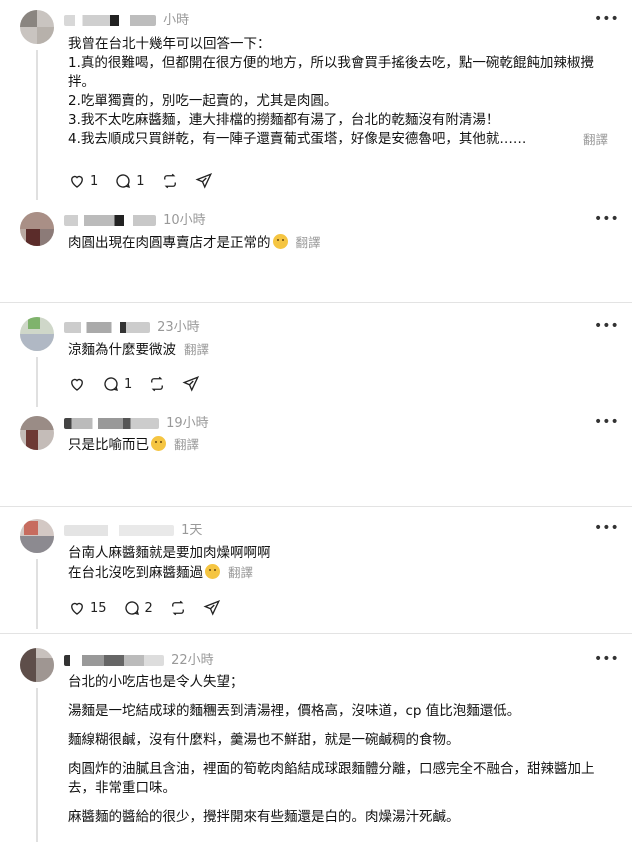  Describe the element at coordinates (192, 530) in the screenshot. I see `post-time: 1天` at that location.